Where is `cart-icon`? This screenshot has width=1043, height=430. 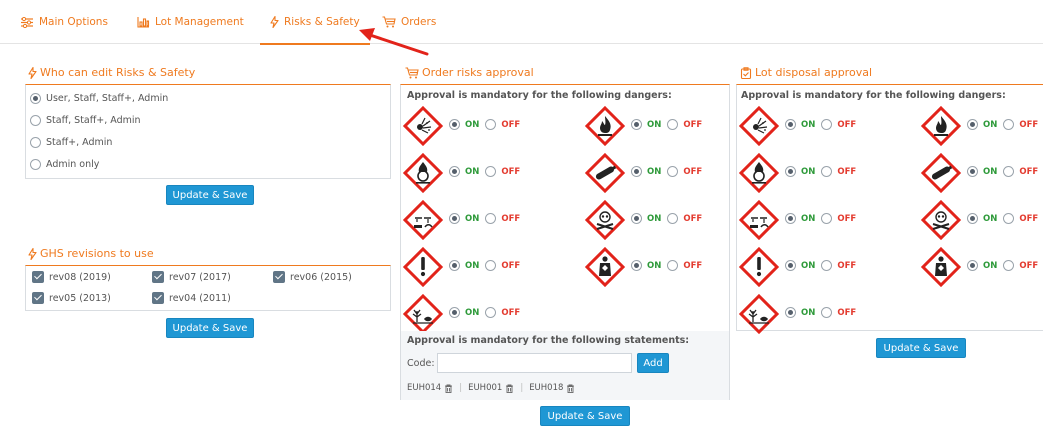
cart-icon is located at coordinates (412, 72).